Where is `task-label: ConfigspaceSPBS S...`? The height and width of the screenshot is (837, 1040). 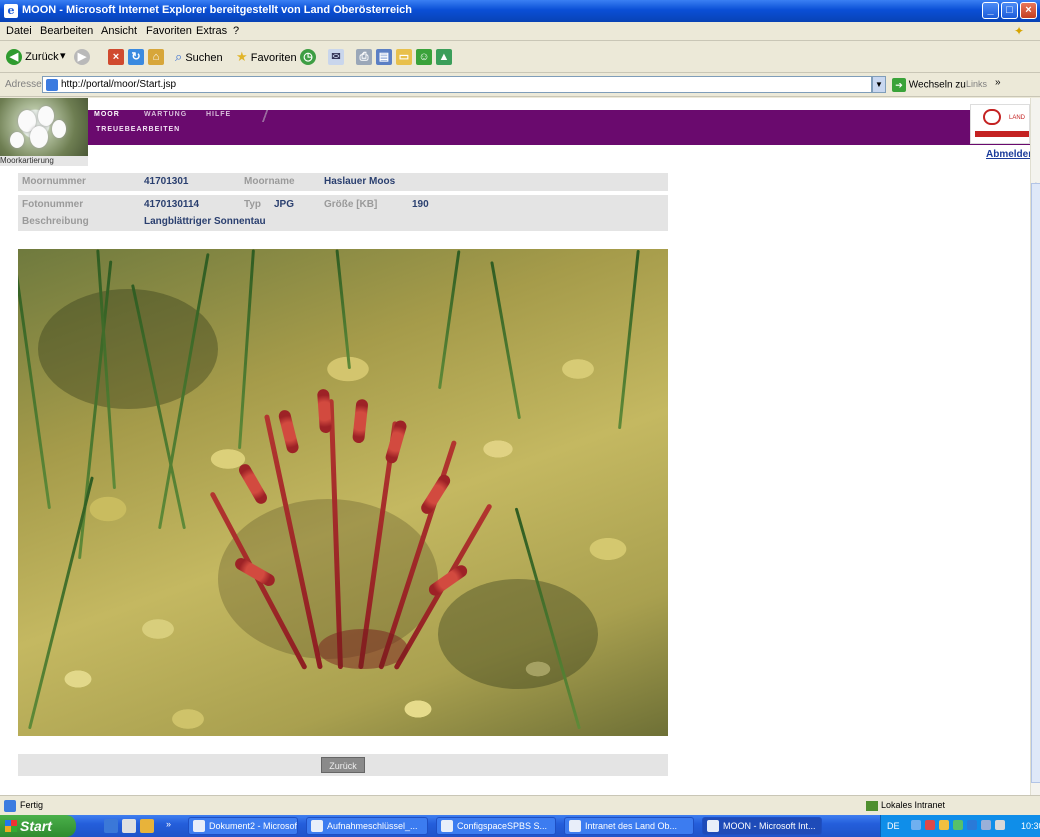 task-label: ConfigspaceSPBS S... is located at coordinates (502, 826).